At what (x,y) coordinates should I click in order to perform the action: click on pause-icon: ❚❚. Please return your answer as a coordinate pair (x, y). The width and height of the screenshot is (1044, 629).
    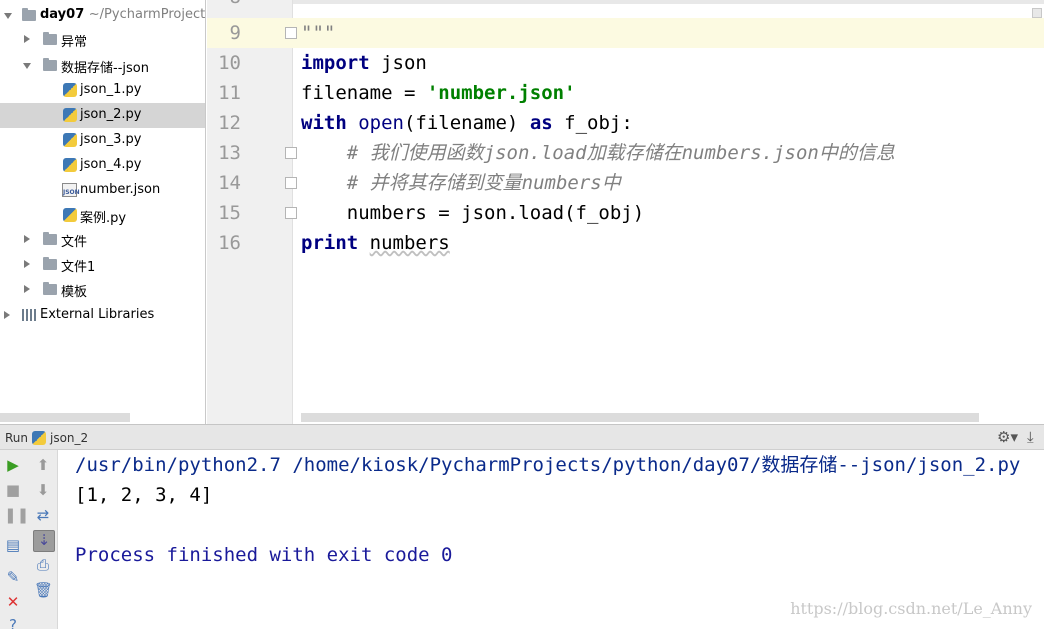
    Looking at the image, I should click on (16, 515).